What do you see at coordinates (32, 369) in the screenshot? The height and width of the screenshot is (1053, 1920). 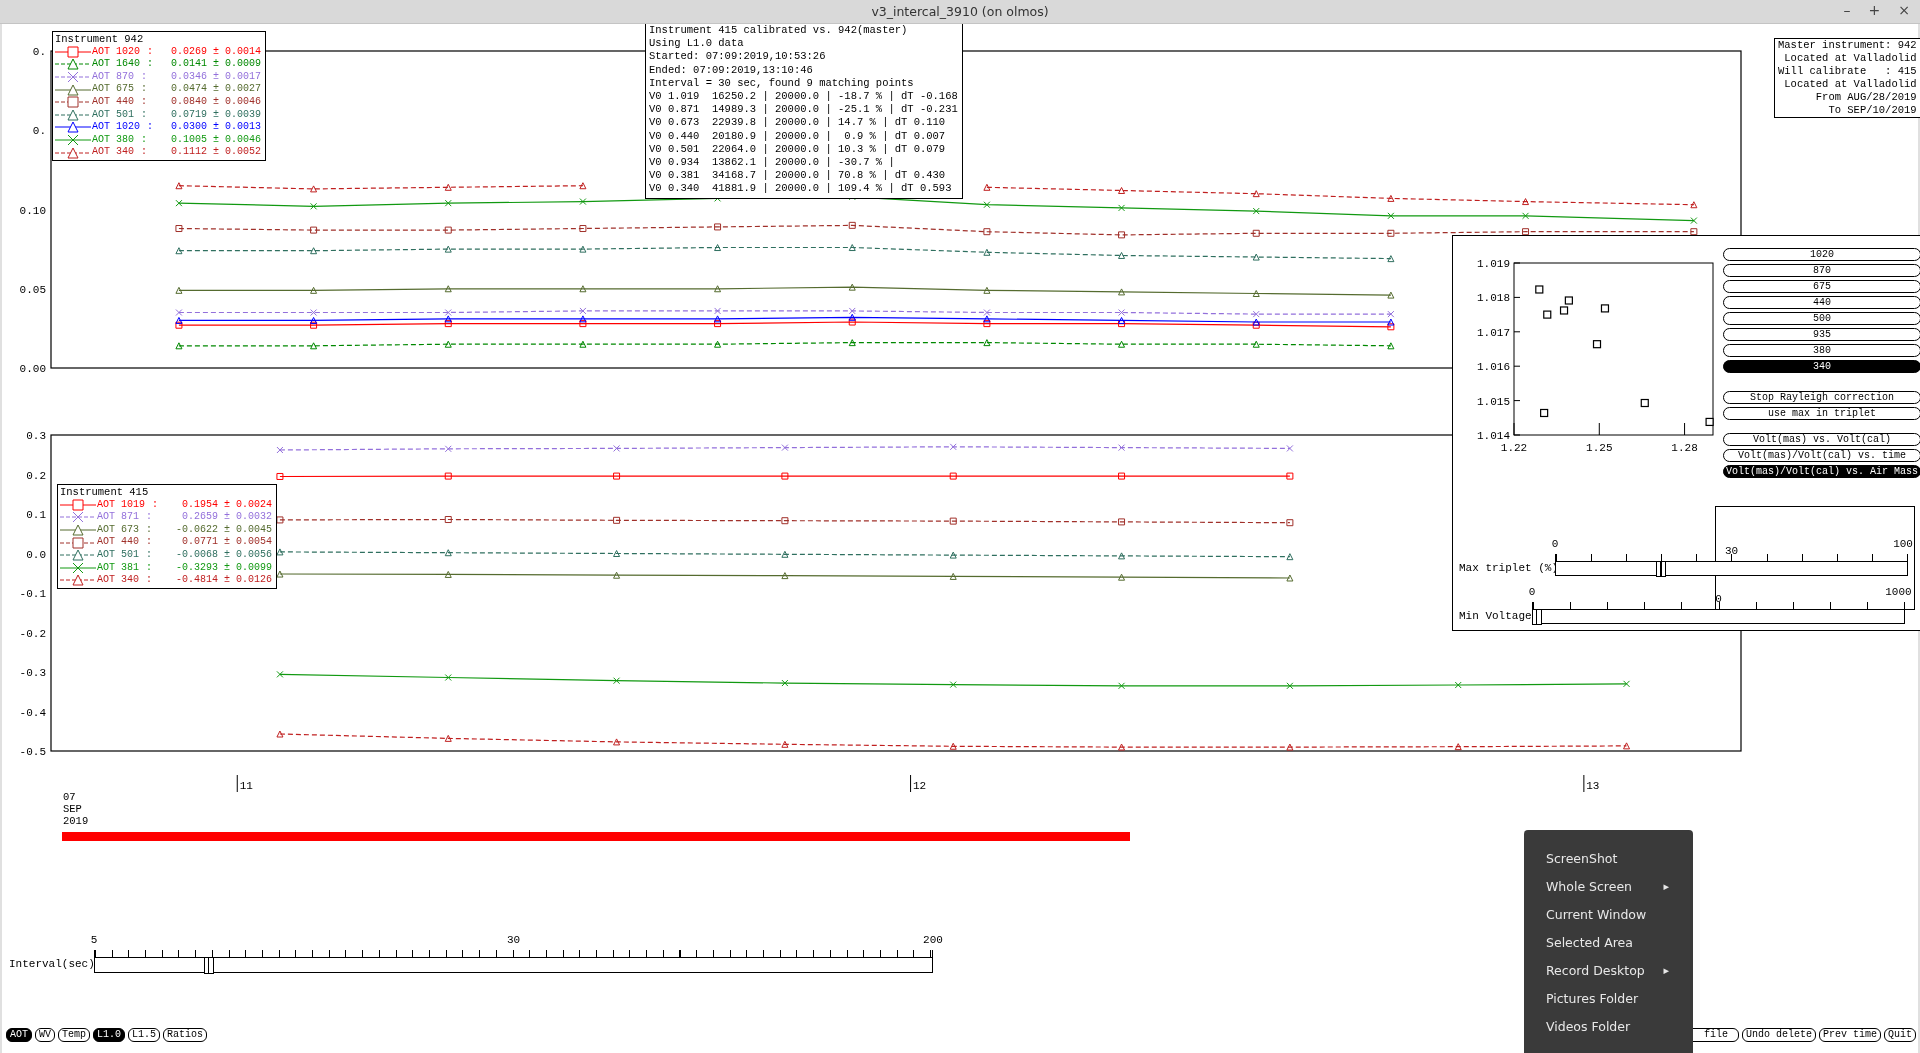 I see `axis-label: 0.00` at bounding box center [32, 369].